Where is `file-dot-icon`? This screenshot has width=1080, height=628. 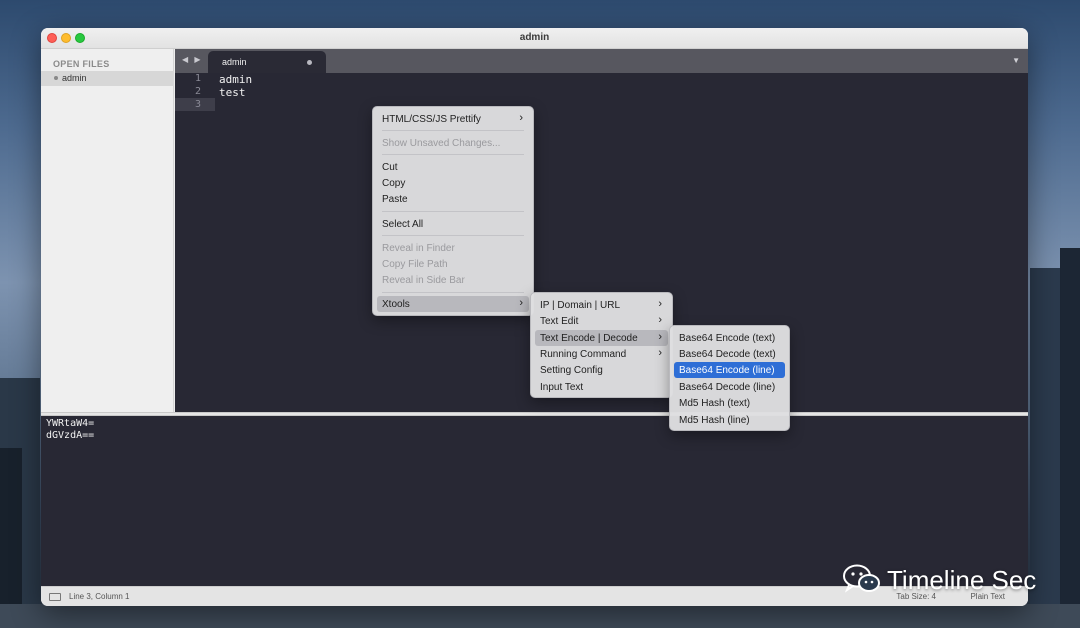 file-dot-icon is located at coordinates (56, 78).